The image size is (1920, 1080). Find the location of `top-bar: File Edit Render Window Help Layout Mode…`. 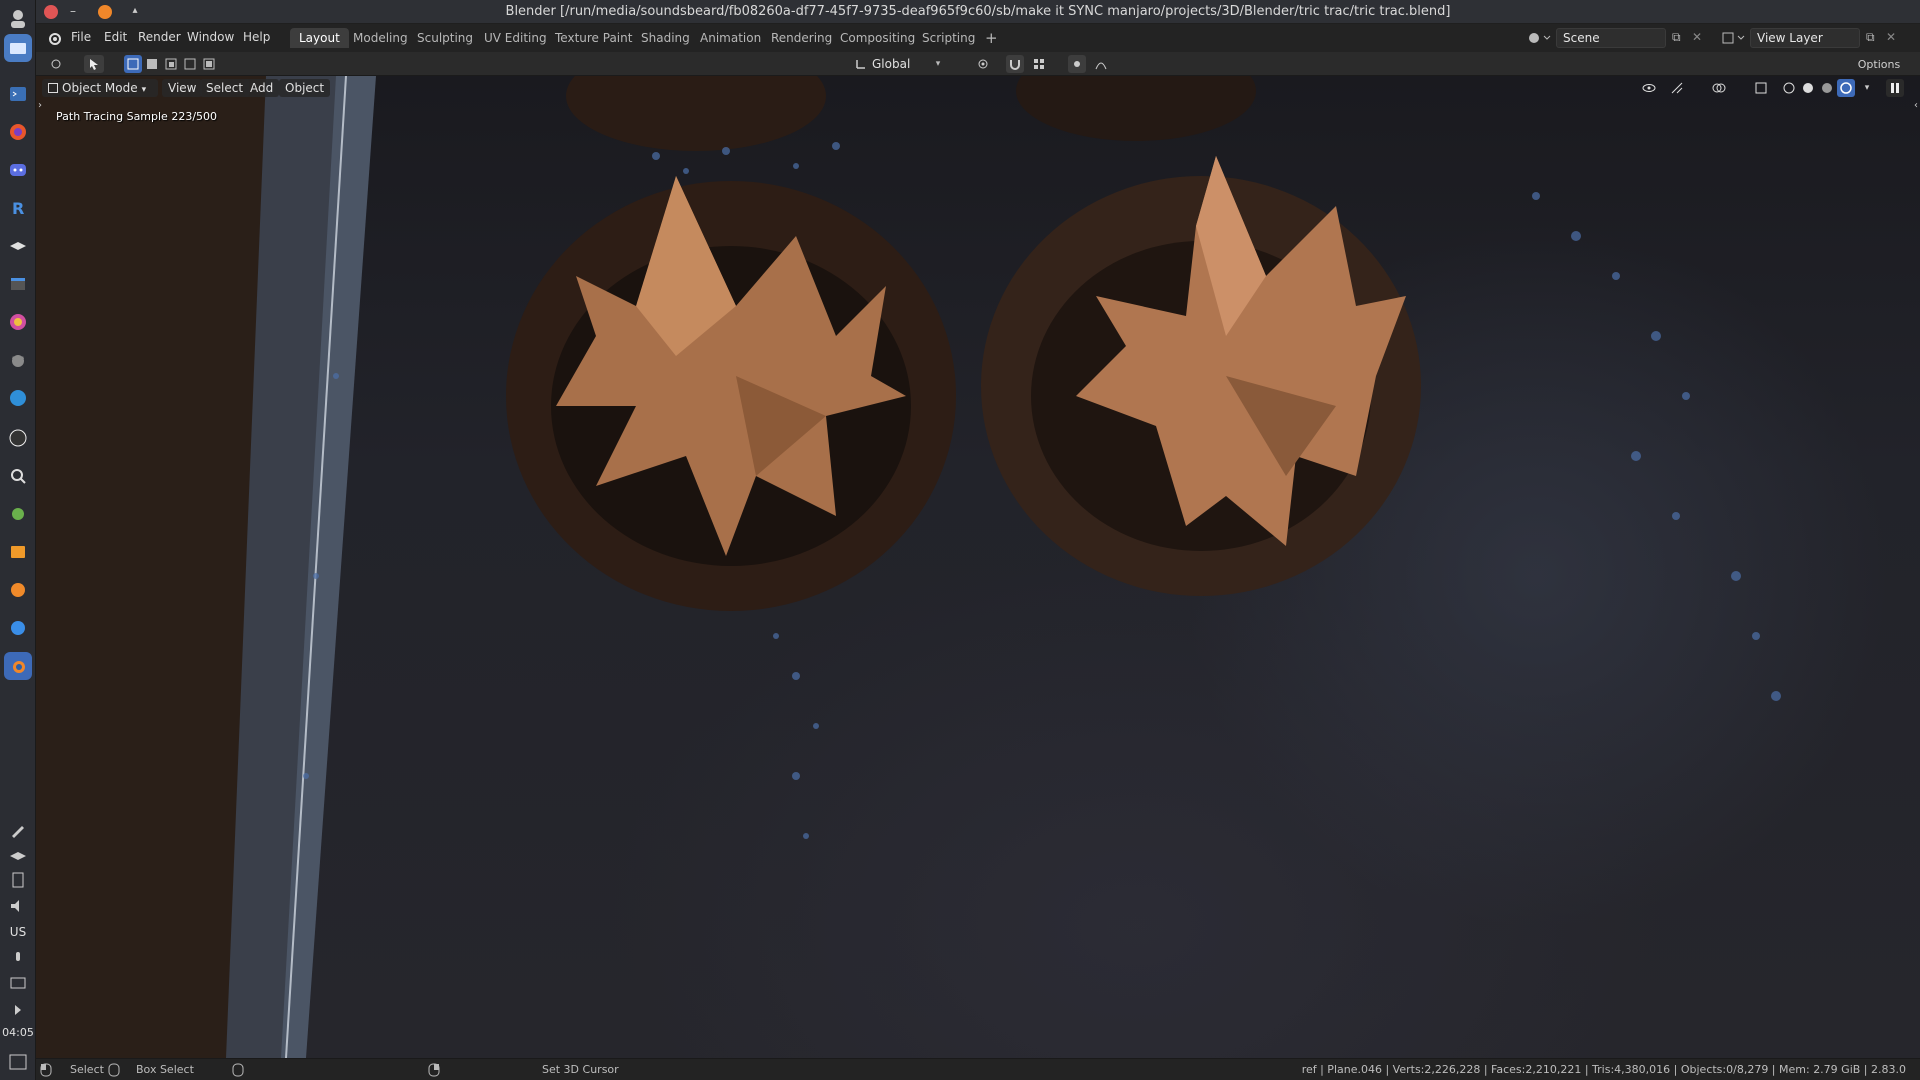

top-bar: File Edit Render Window Help Layout Mode… is located at coordinates (978, 38).